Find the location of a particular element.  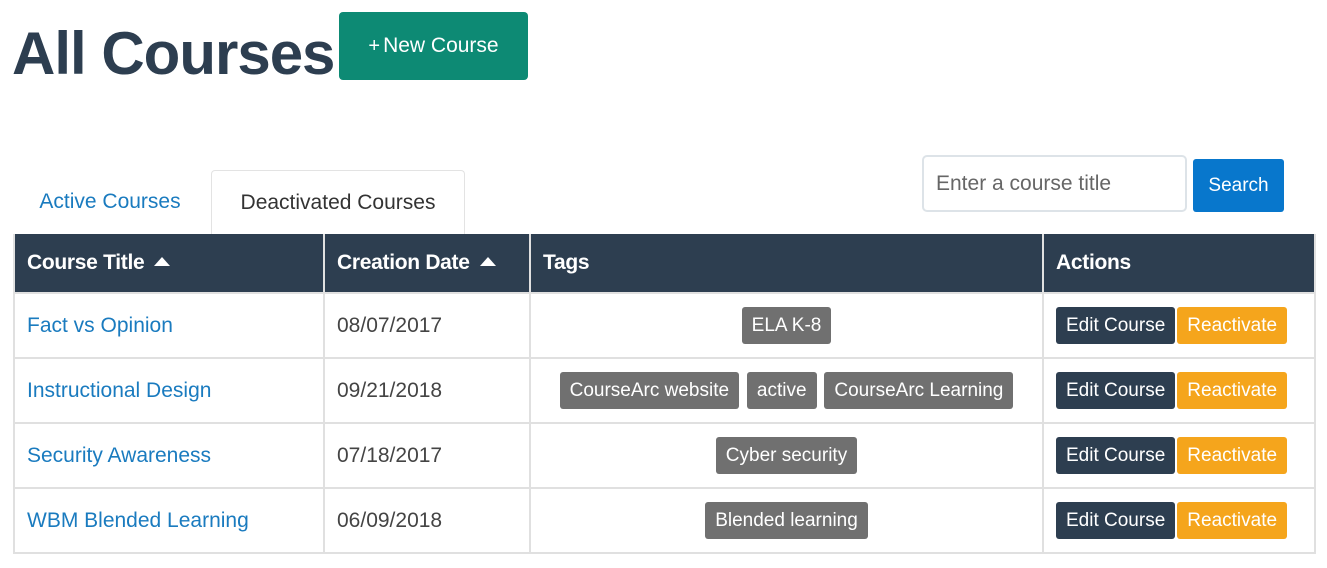

column-header-actions: Actions is located at coordinates (1179, 264).